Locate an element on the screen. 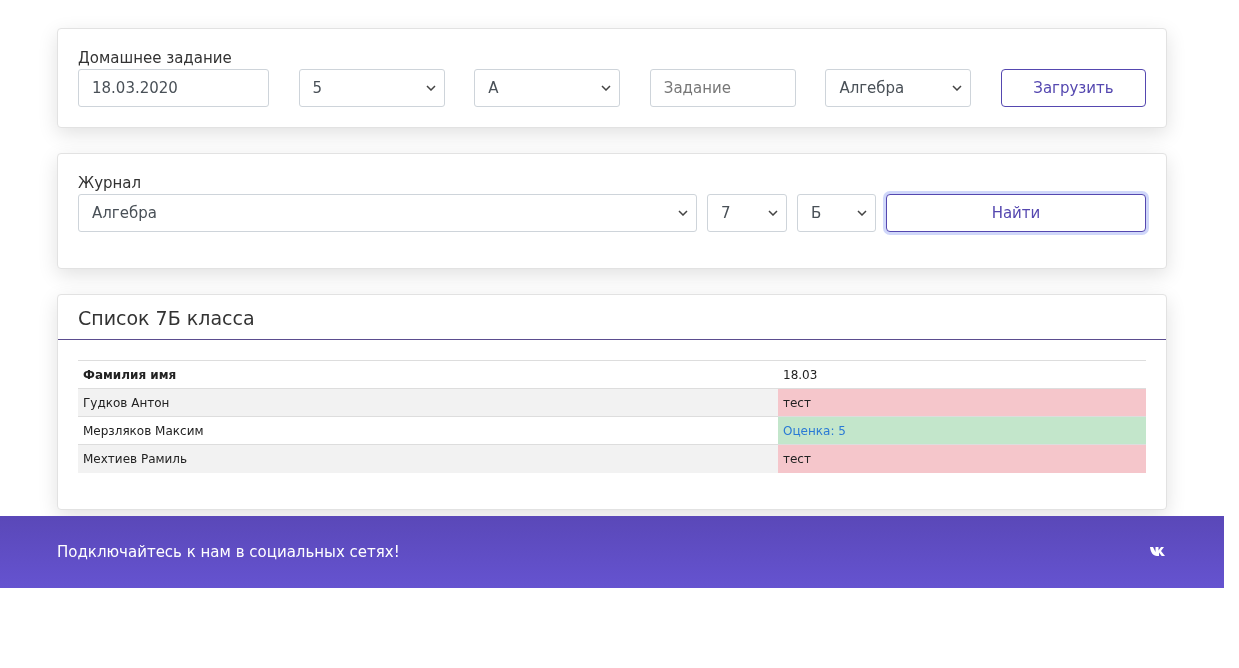 This screenshot has width=1239, height=668. date-field: 18.03.2020 is located at coordinates (173, 88).